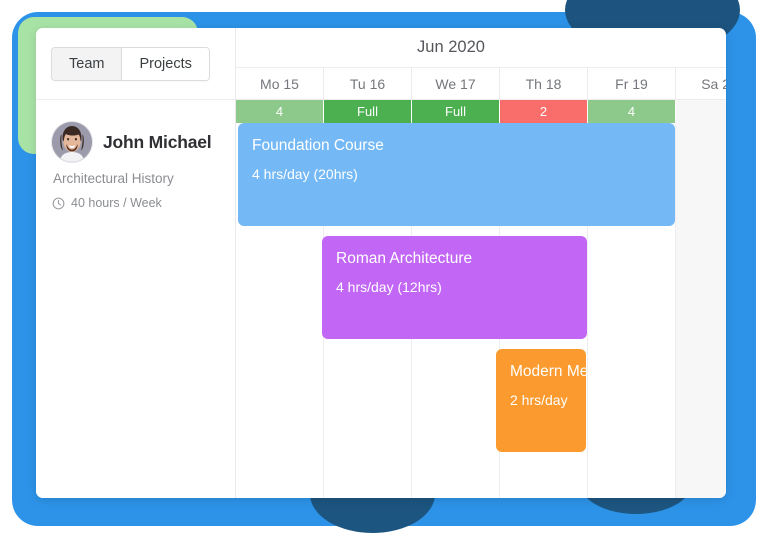 The width and height of the screenshot is (768, 538). I want to click on calendar-grid-column, so click(701, 310).